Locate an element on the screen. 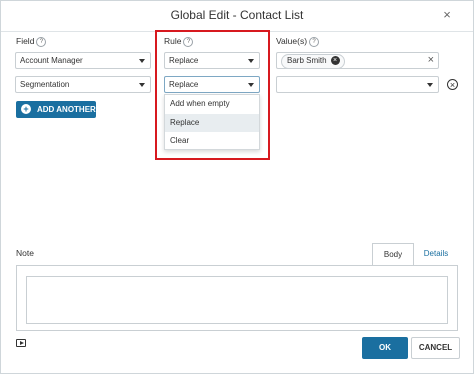  plus-circle-icon: + is located at coordinates (26, 109).